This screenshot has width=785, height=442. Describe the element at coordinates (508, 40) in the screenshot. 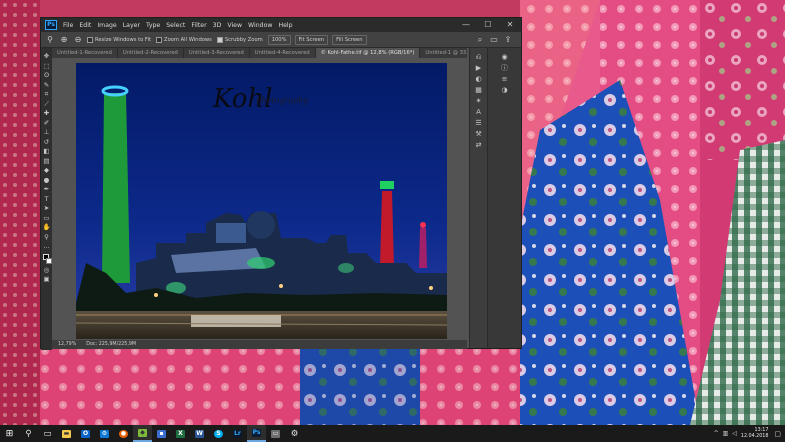

I see `share-icon: ⇪` at that location.